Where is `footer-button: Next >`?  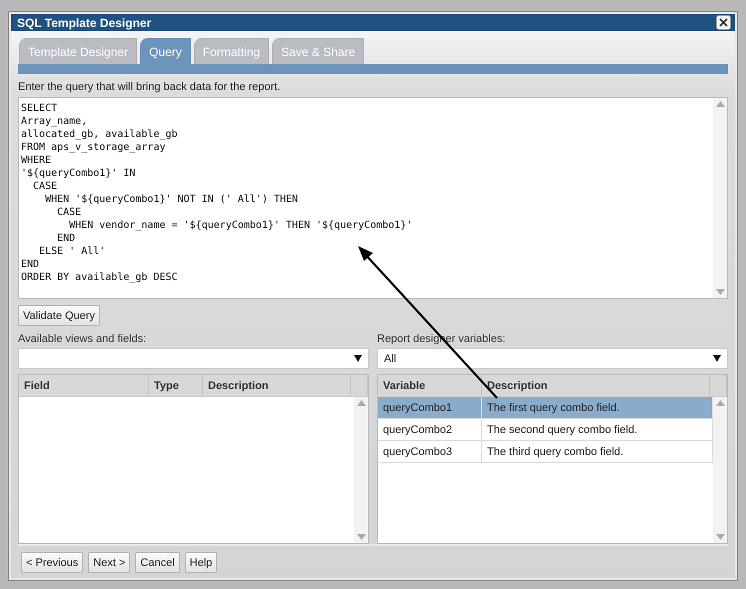
footer-button: Next > is located at coordinates (109, 562).